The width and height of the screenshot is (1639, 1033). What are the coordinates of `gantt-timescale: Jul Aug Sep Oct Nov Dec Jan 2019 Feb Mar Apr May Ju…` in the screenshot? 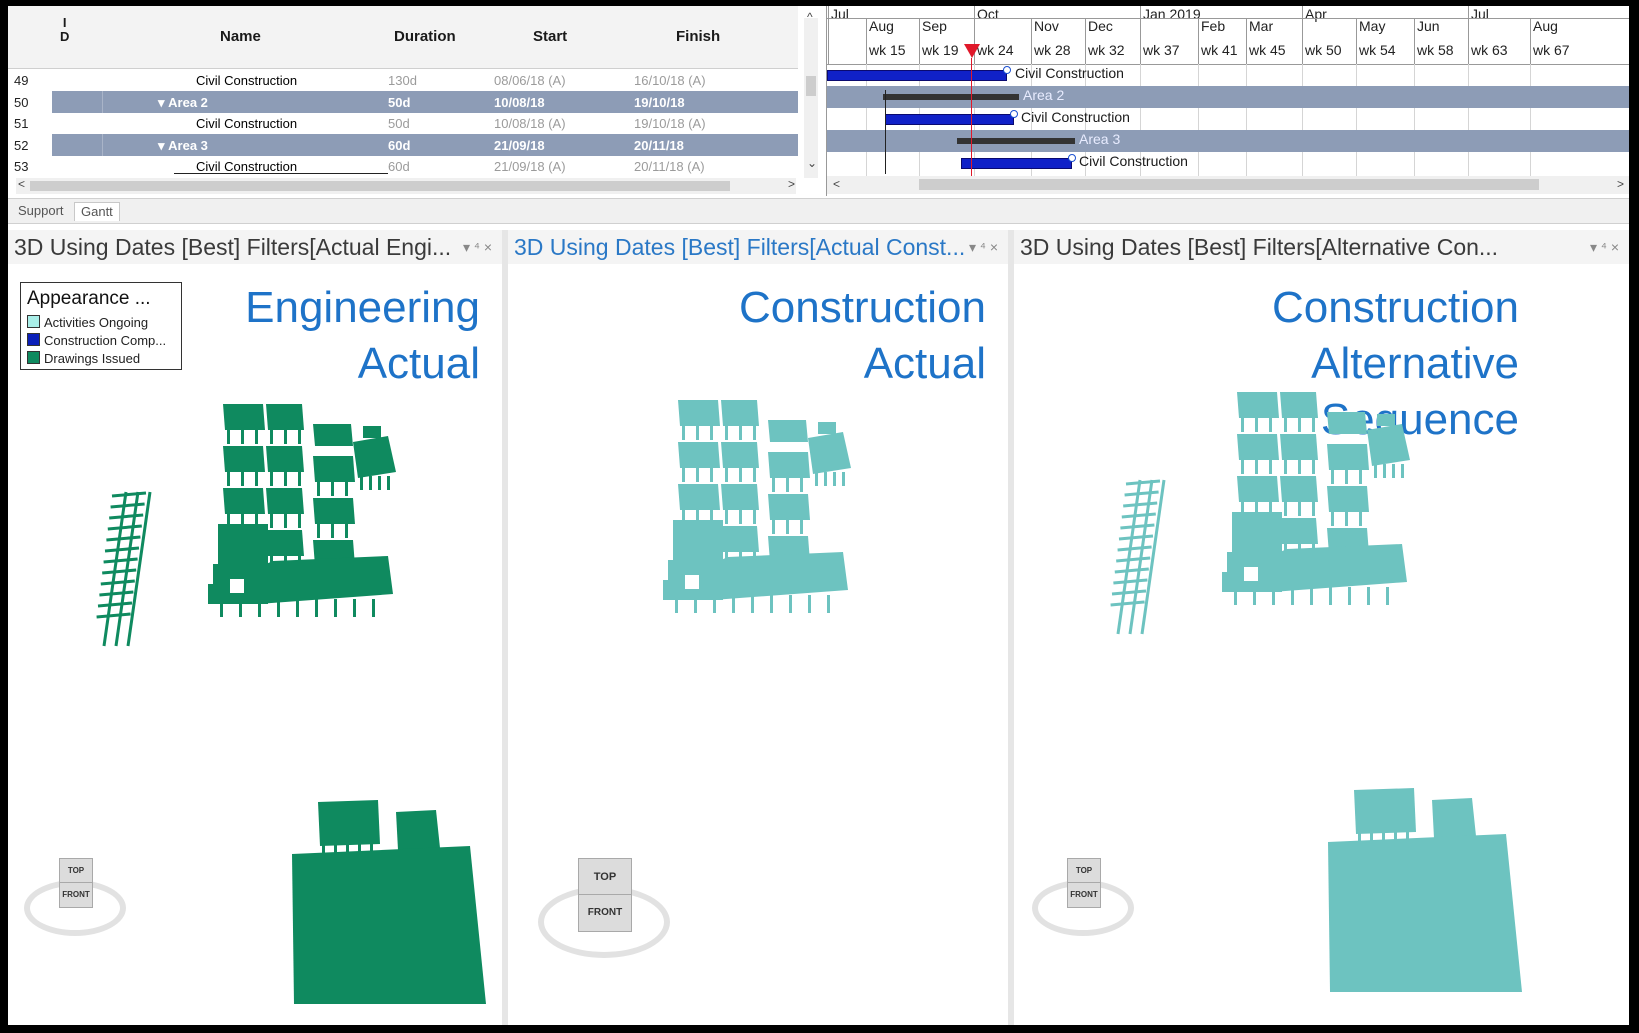 It's located at (1228, 35).